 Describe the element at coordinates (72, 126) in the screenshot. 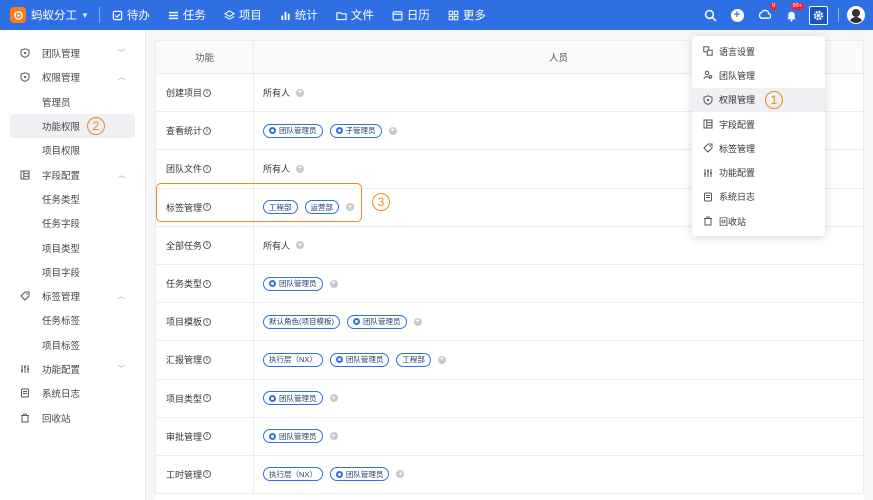

I see `sidebar-item: 功能权限 2` at that location.